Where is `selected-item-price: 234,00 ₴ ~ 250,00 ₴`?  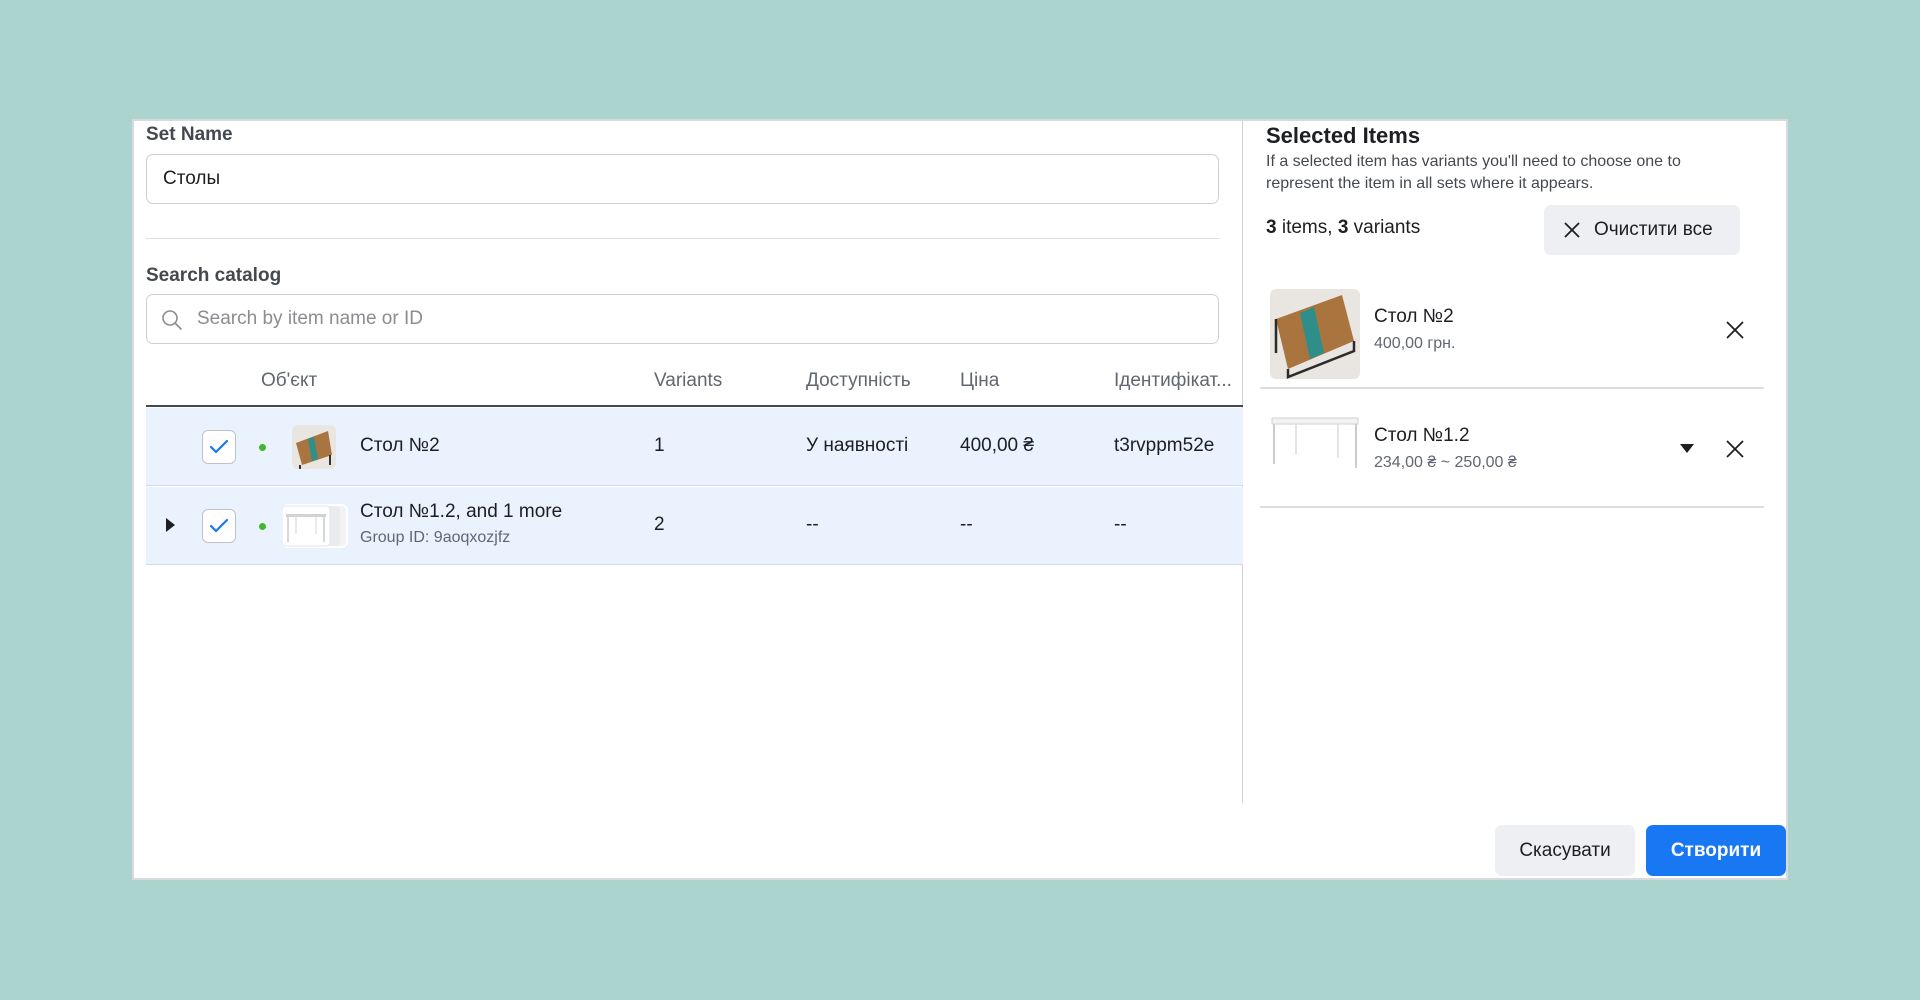
selected-item-price: 234,00 ₴ ~ 250,00 ₴ is located at coordinates (1445, 462).